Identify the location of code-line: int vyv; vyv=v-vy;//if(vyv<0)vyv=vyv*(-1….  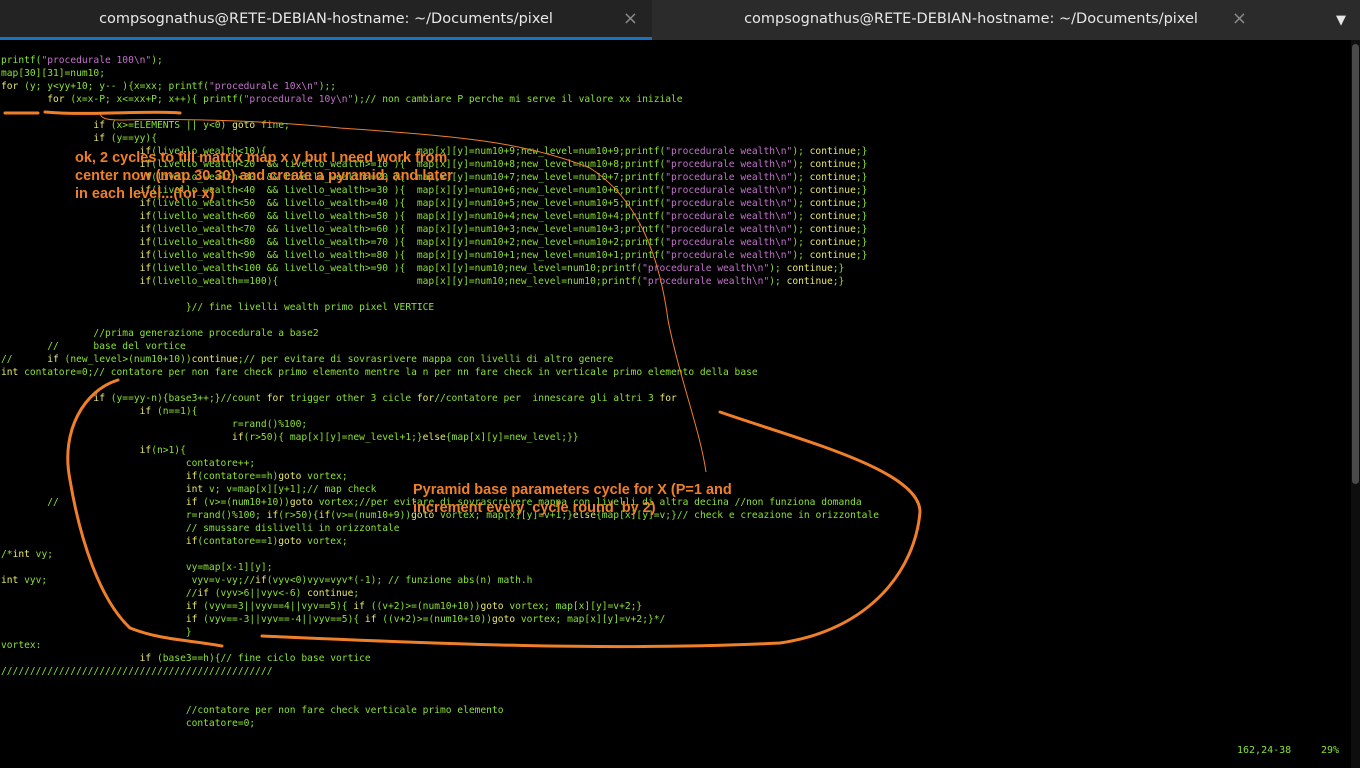
(267, 580).